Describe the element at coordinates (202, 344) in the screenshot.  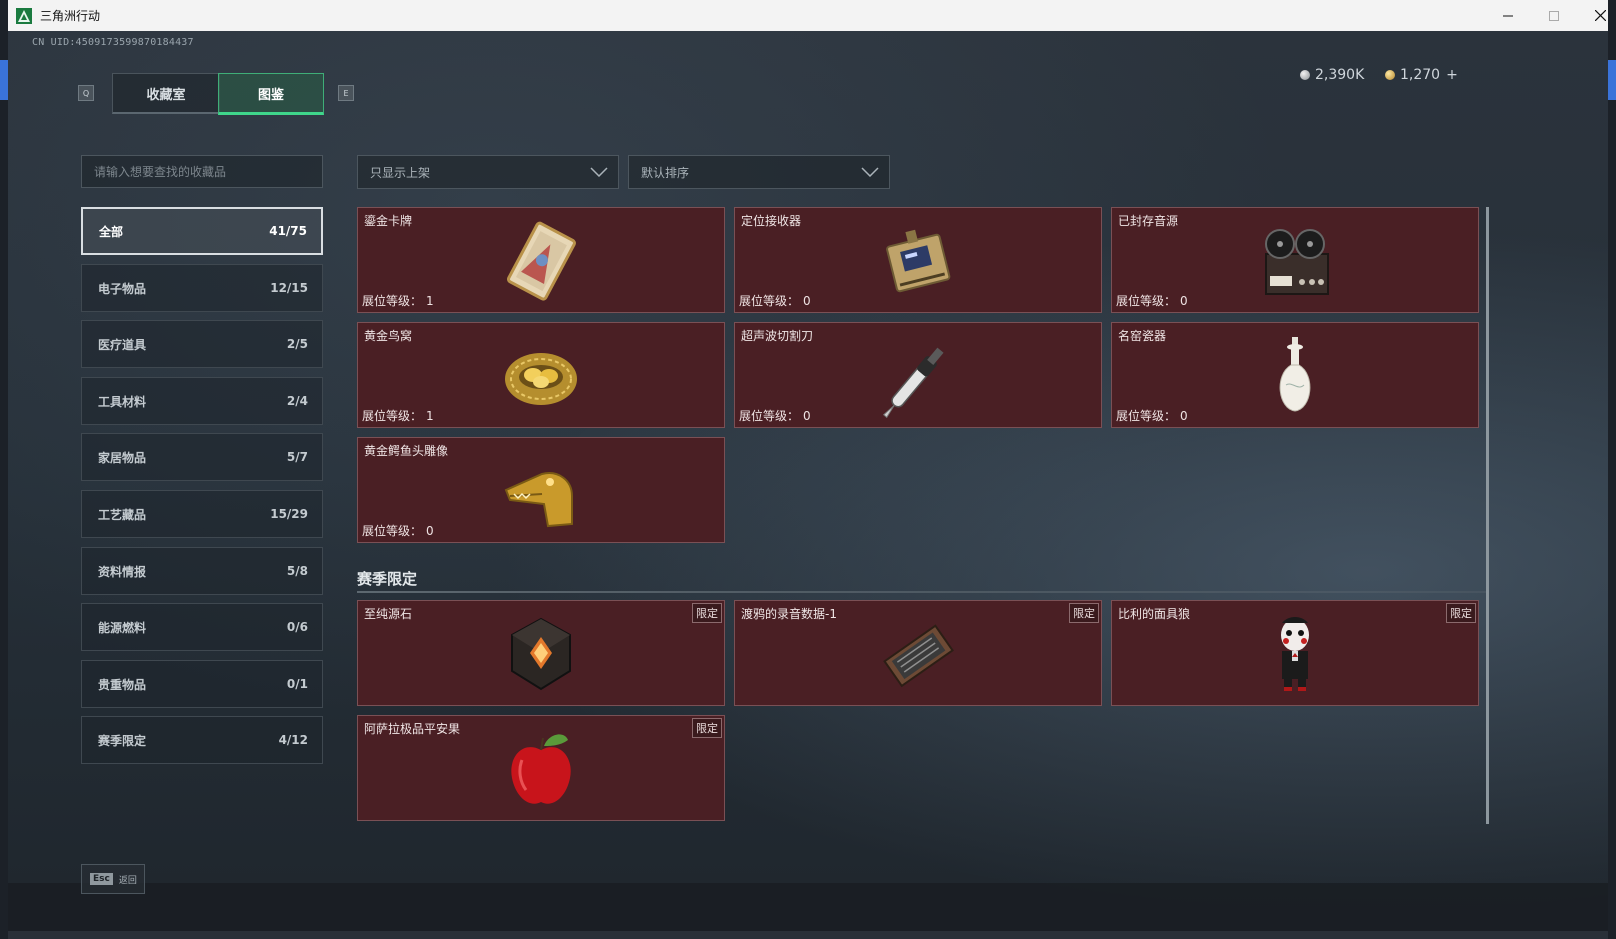
I see `category-medical: 医疗道具 2/5` at that location.